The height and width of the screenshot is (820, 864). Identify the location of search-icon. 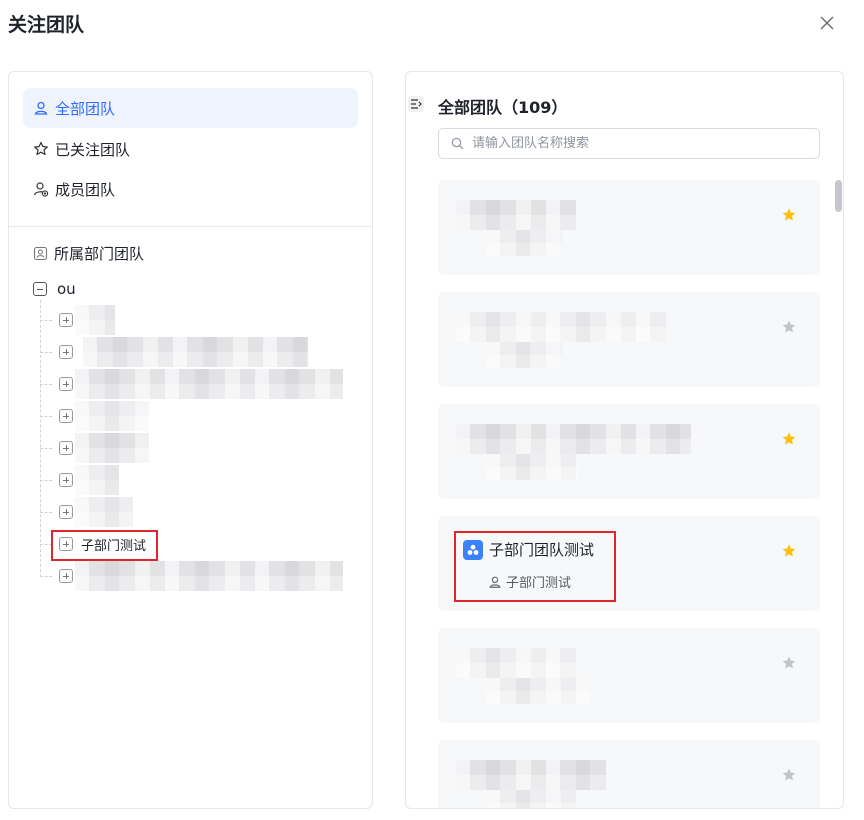
(457, 143).